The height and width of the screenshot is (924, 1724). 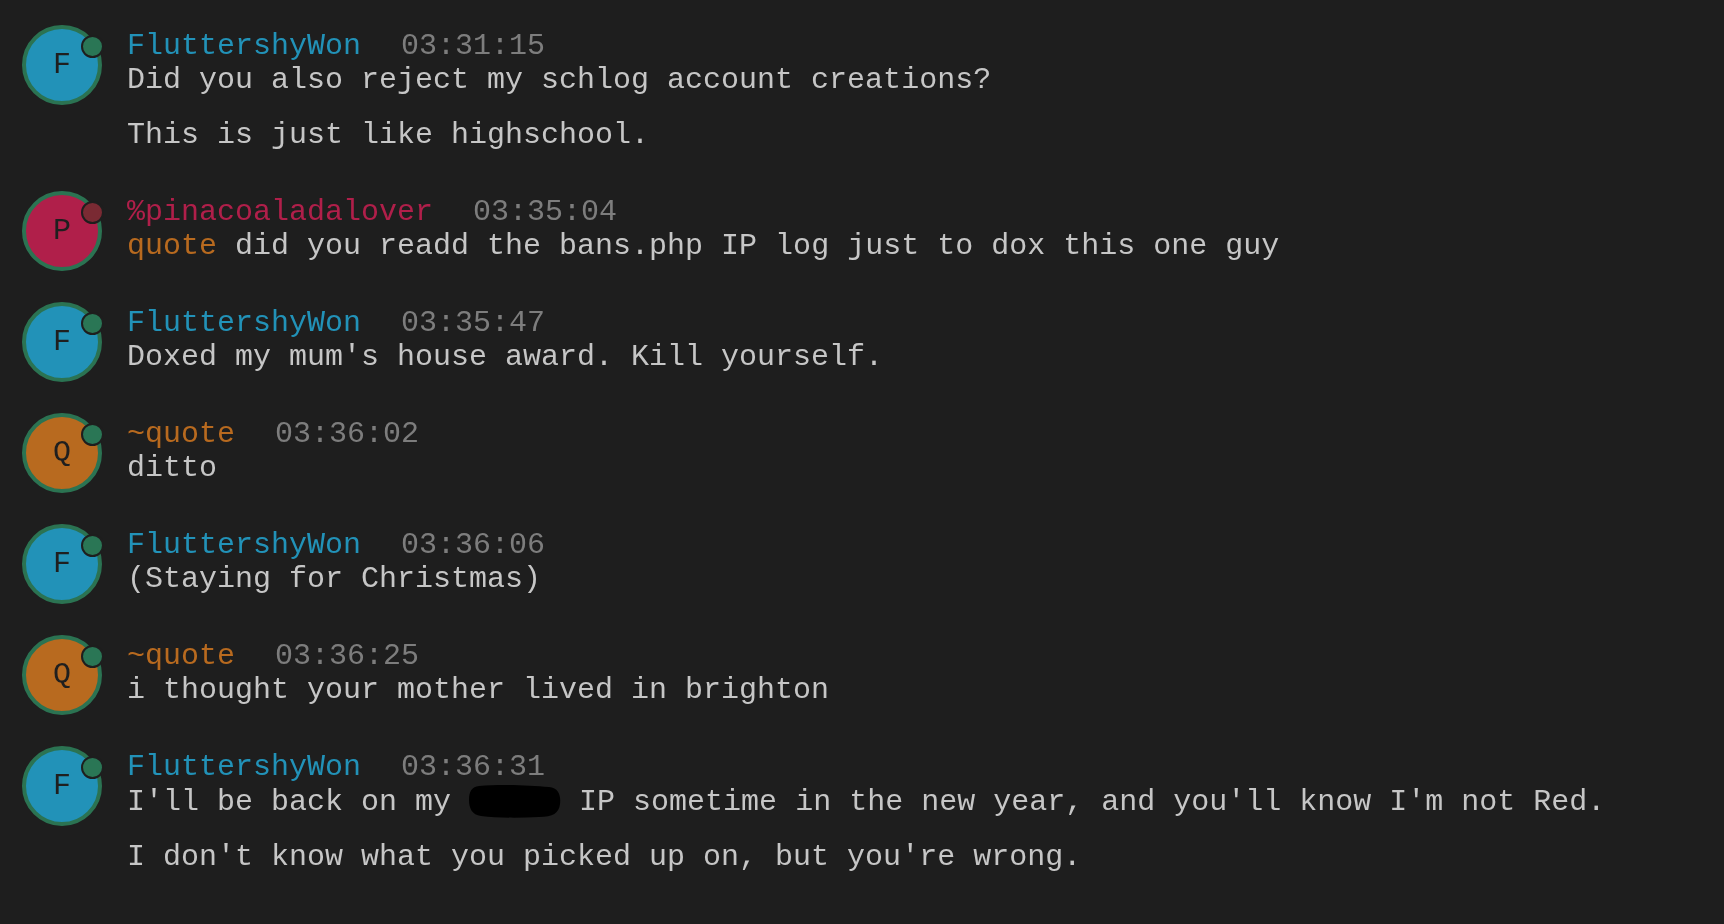 I want to click on timestamp: 03:36:25, so click(x=347, y=656).